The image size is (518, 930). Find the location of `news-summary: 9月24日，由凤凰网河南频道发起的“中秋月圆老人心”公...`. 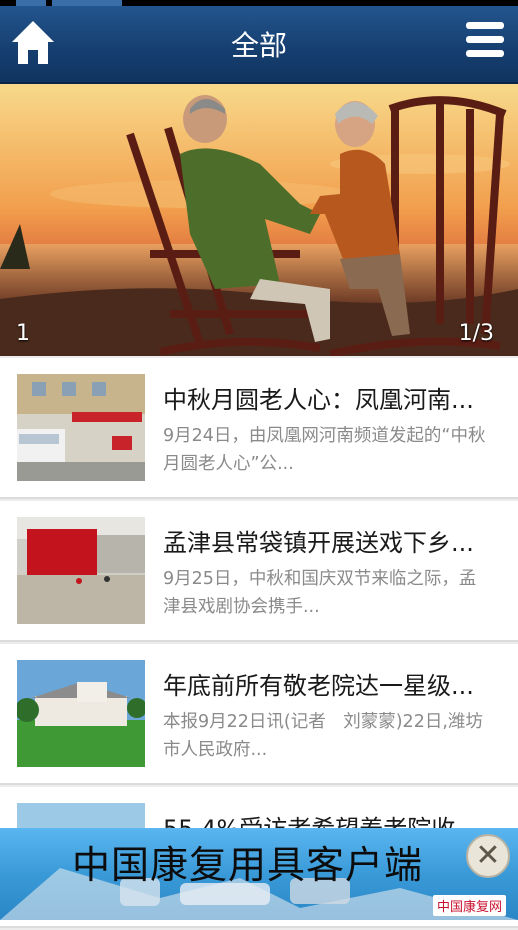

news-summary: 9月24日，由凤凰网河南频道发起的“中秋月圆老人心”公... is located at coordinates (324, 450).